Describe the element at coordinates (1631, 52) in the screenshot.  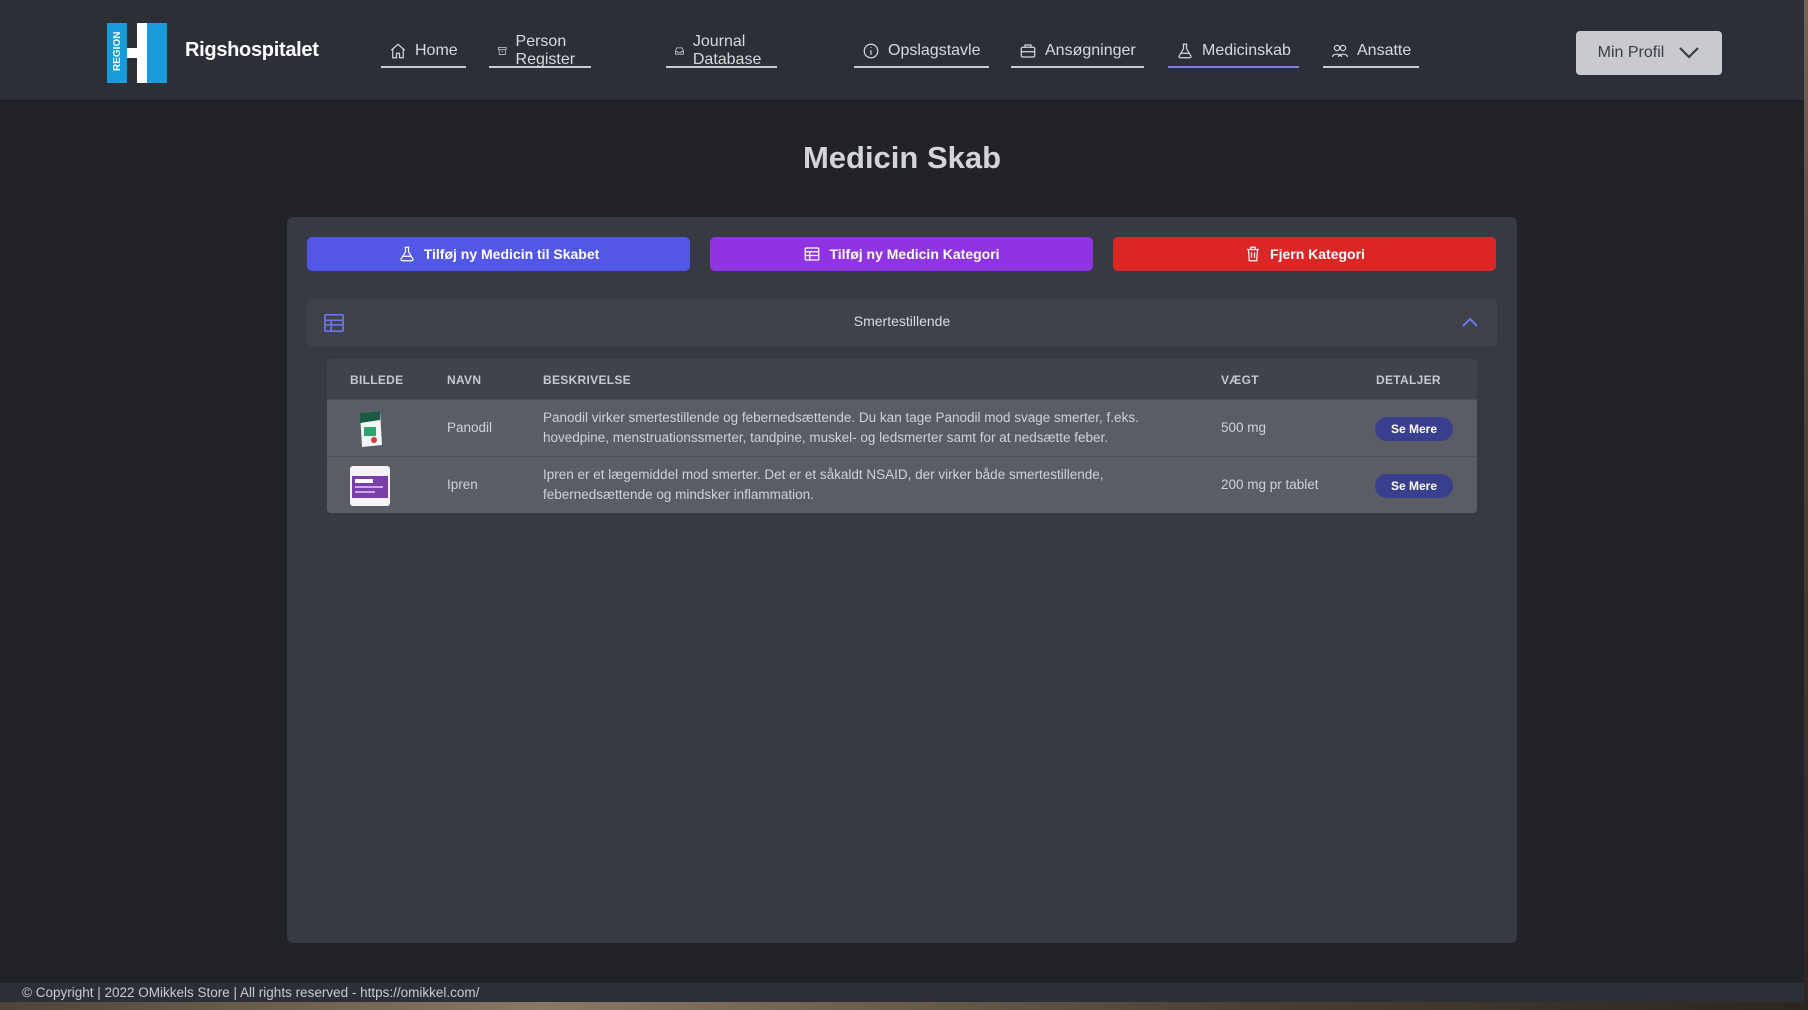
I see `profile-label: Min Profil` at that location.